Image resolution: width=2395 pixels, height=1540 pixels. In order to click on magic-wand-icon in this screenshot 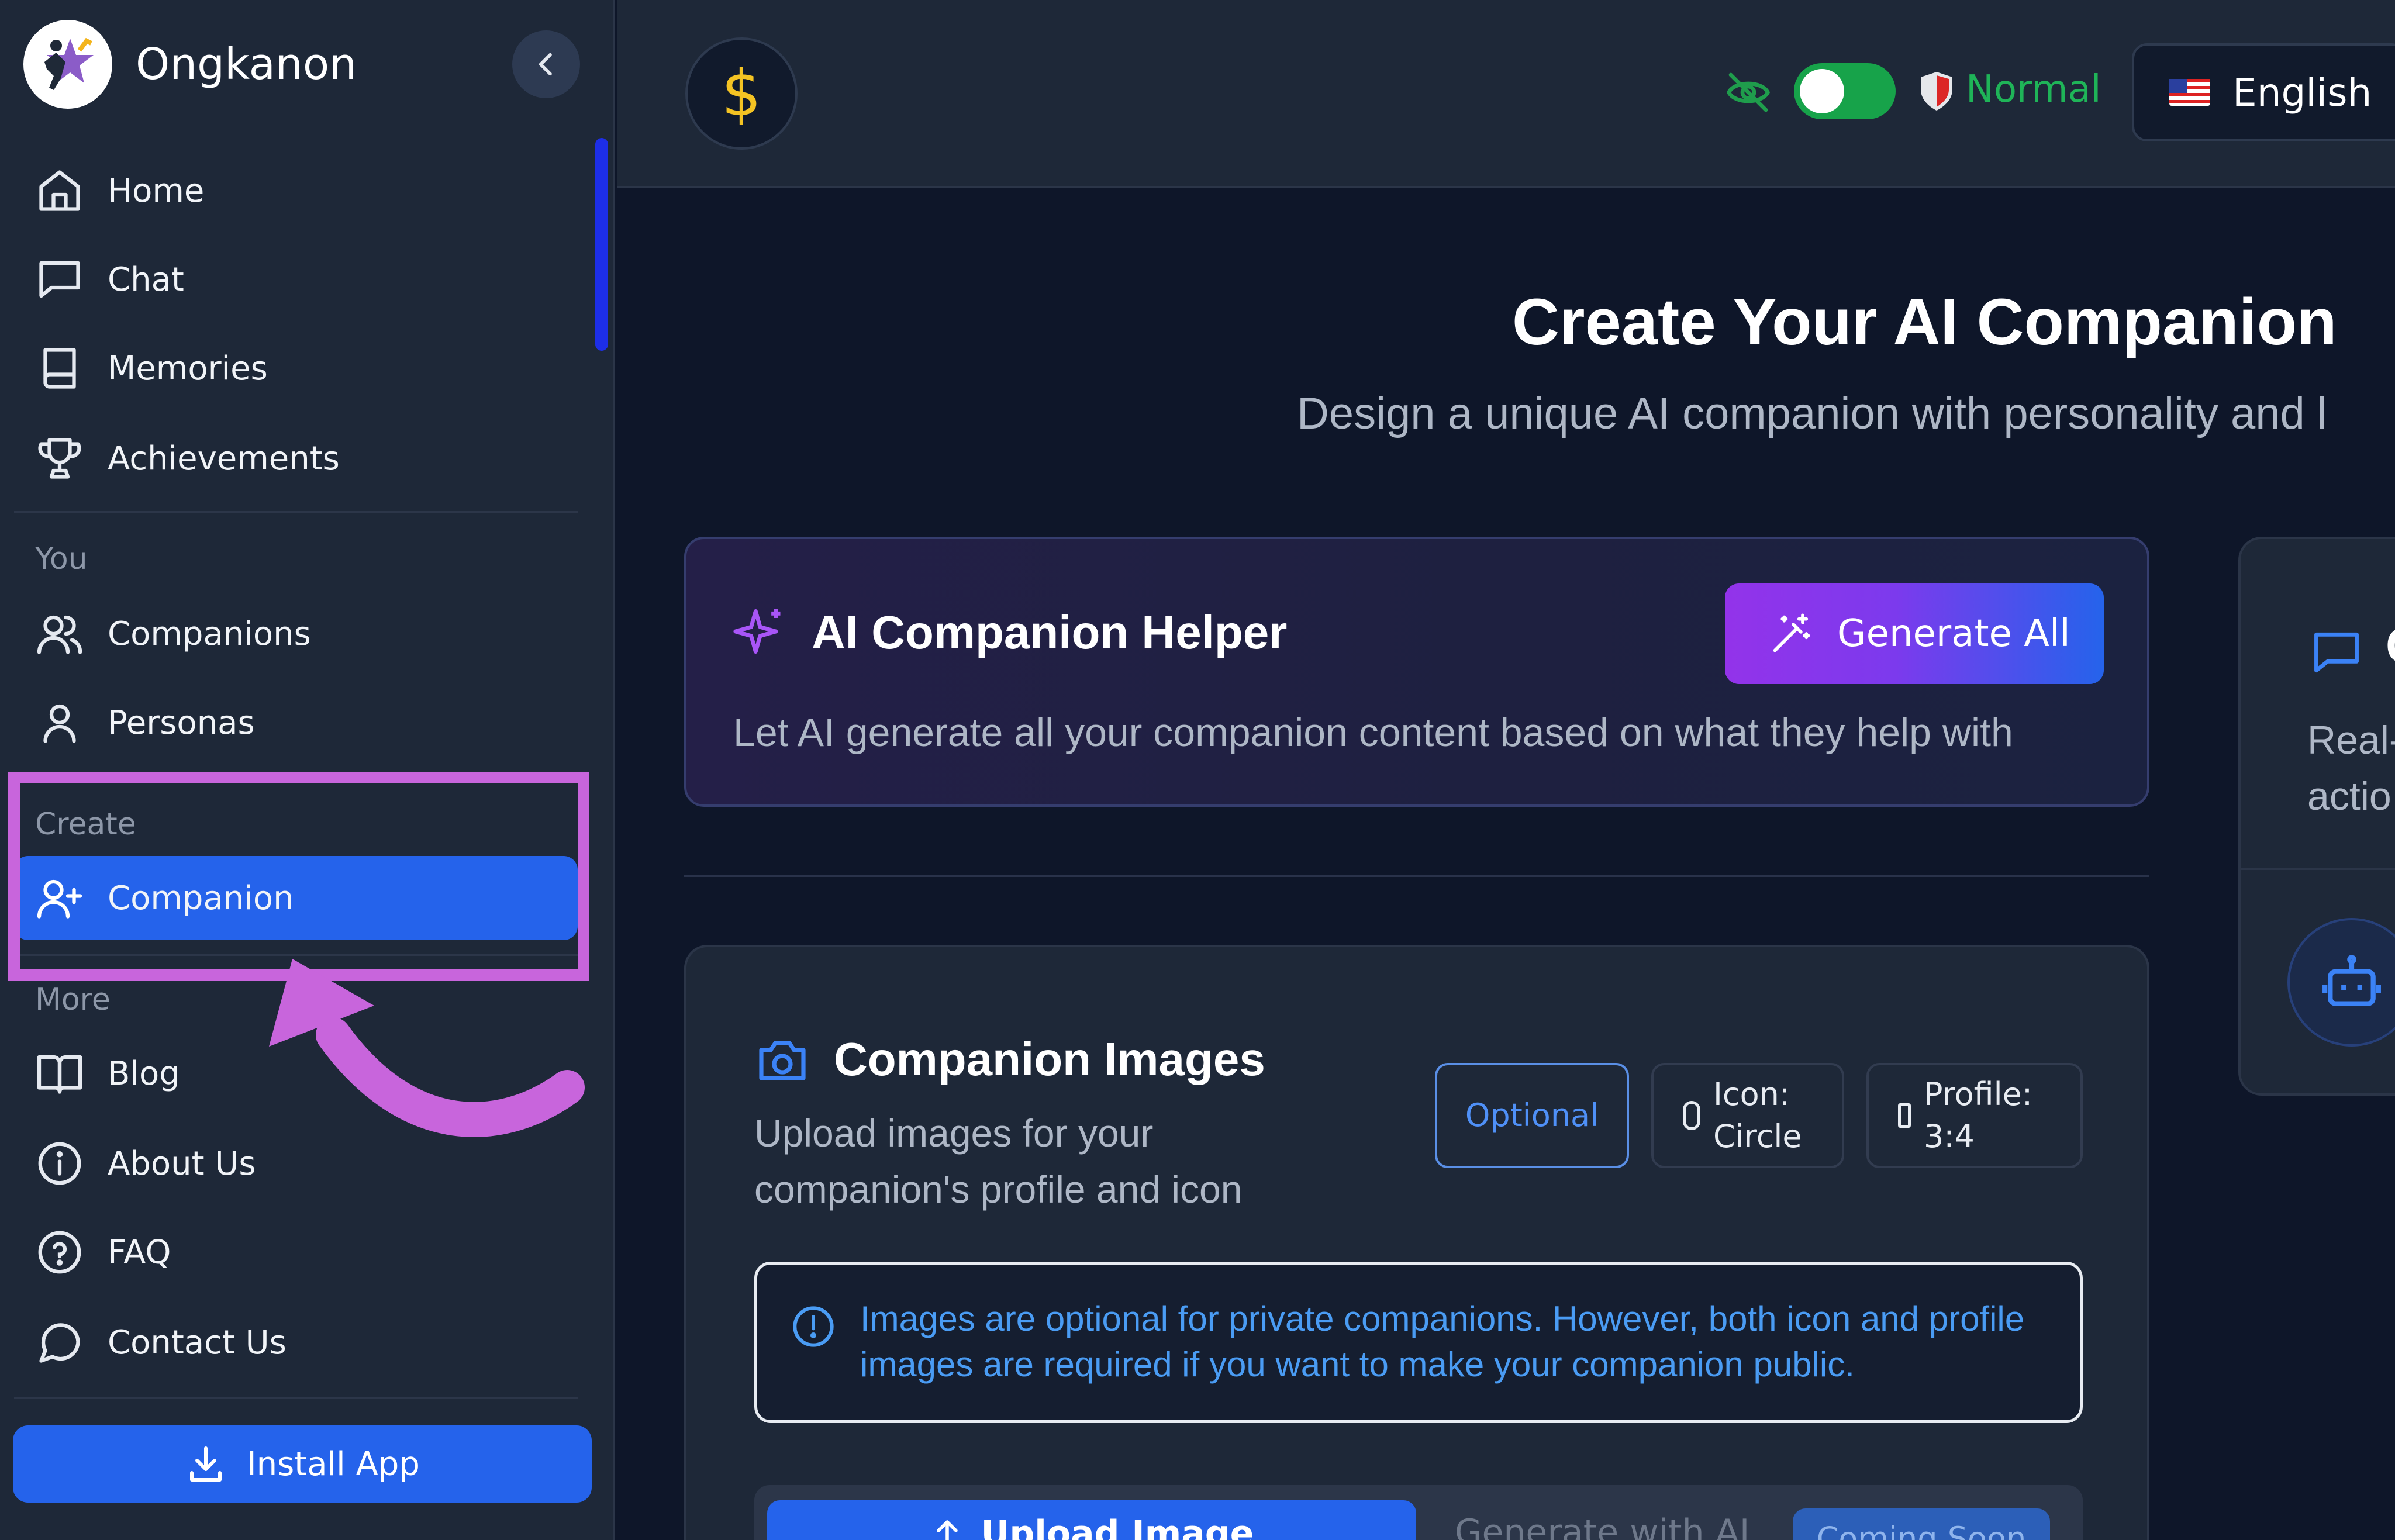, I will do `click(1791, 632)`.